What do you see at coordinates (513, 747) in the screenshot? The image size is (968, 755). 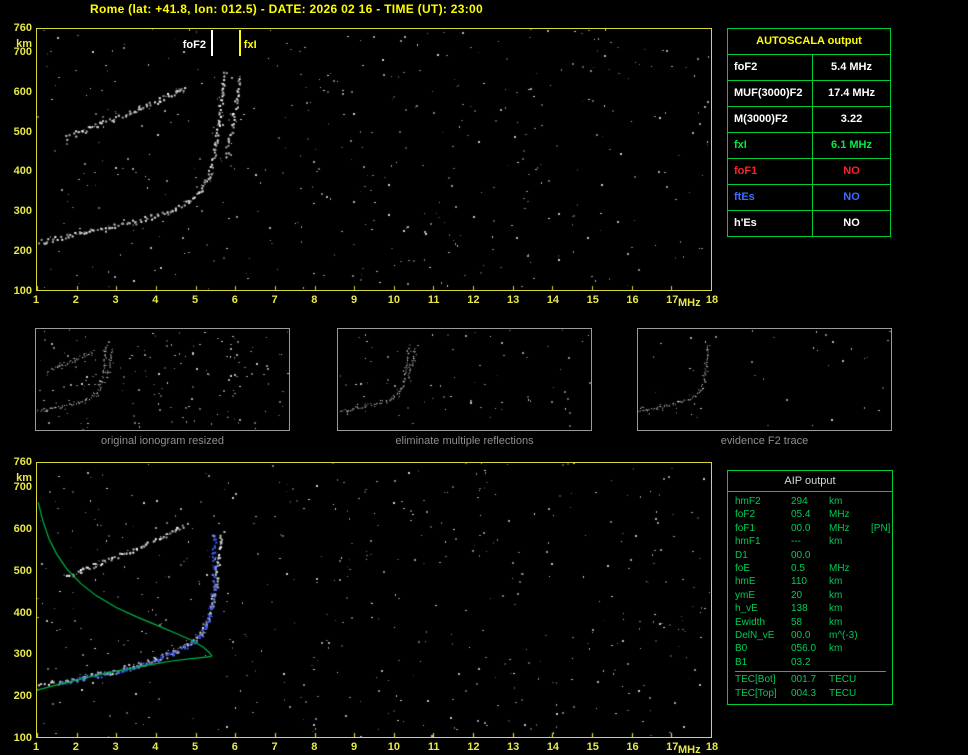 I see `x-tick-label: 13` at bounding box center [513, 747].